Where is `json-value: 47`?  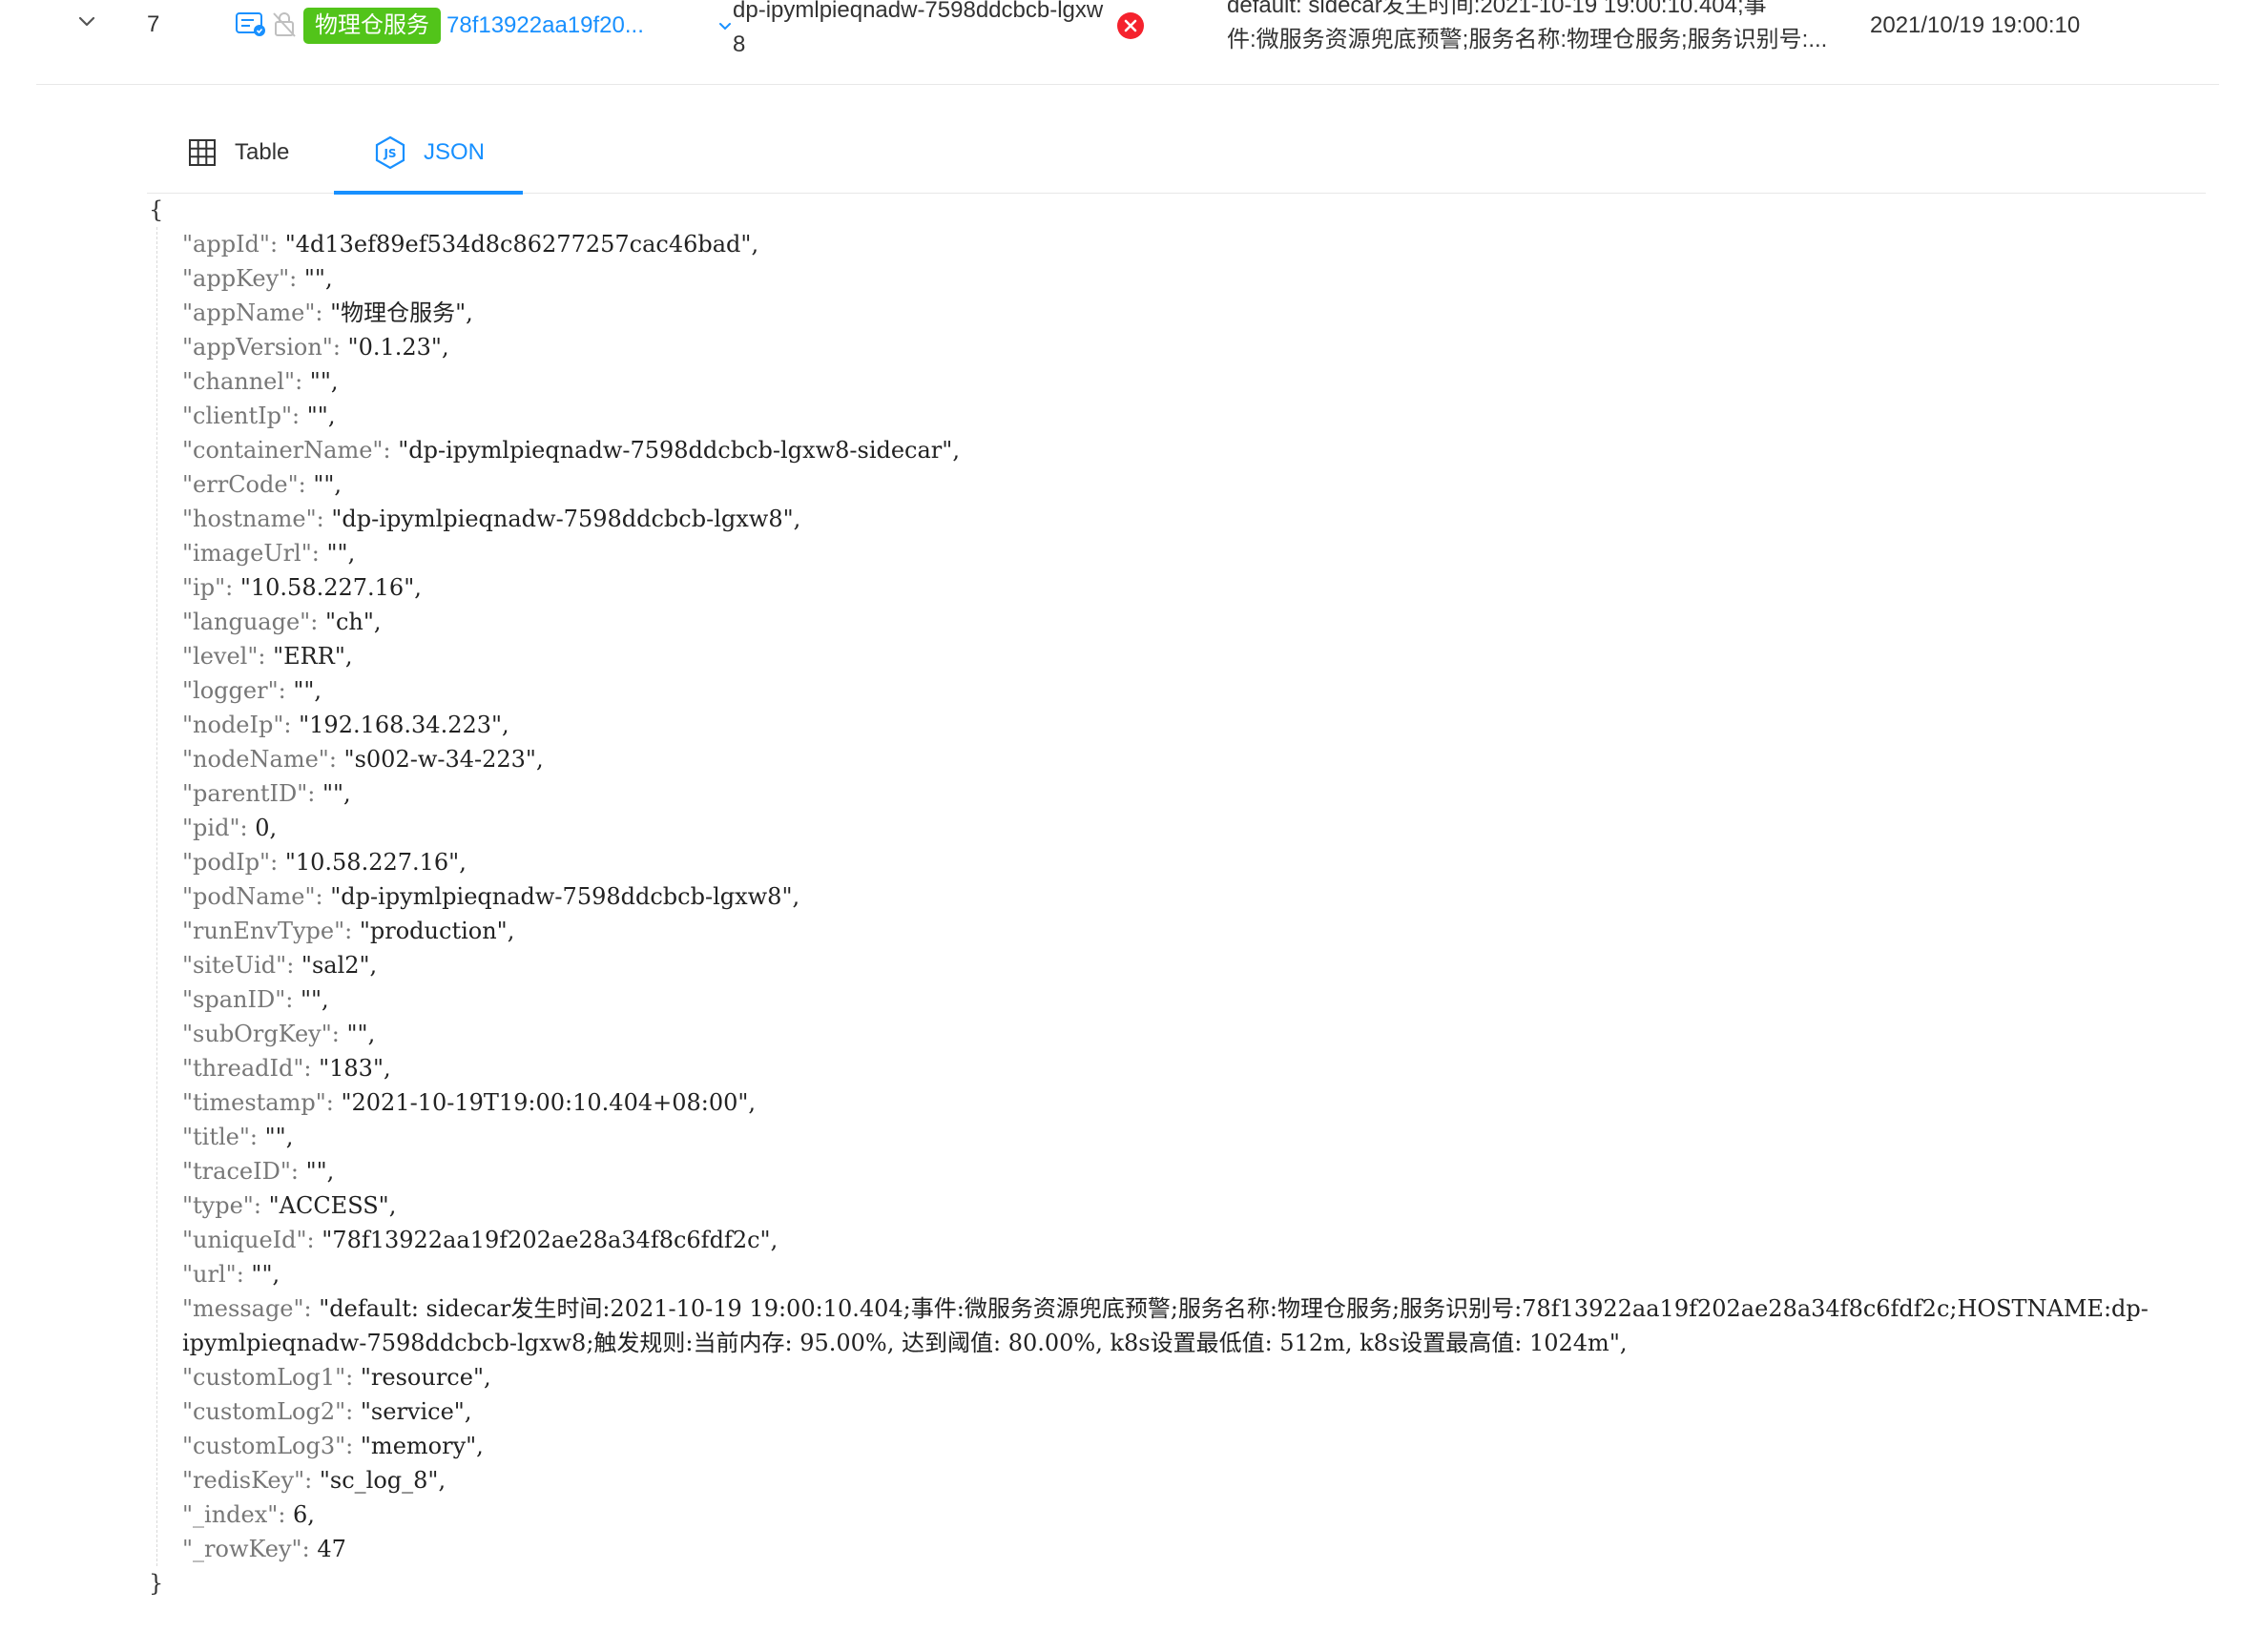
json-value: 47 is located at coordinates (331, 1549).